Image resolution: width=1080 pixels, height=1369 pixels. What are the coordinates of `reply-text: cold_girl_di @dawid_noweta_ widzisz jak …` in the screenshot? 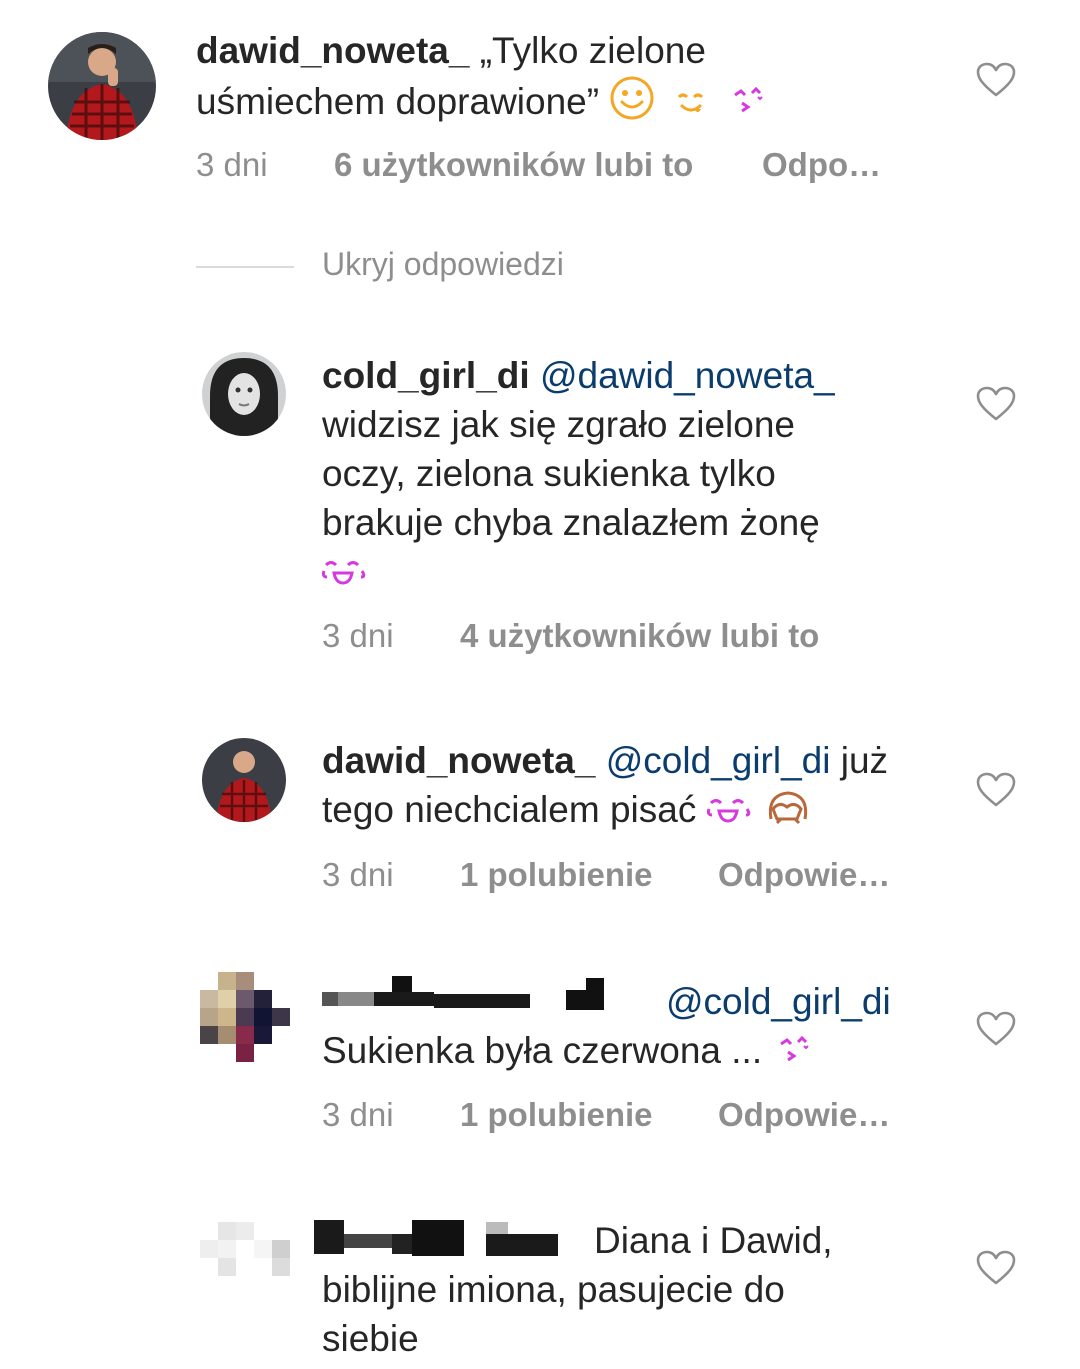 It's located at (641, 475).